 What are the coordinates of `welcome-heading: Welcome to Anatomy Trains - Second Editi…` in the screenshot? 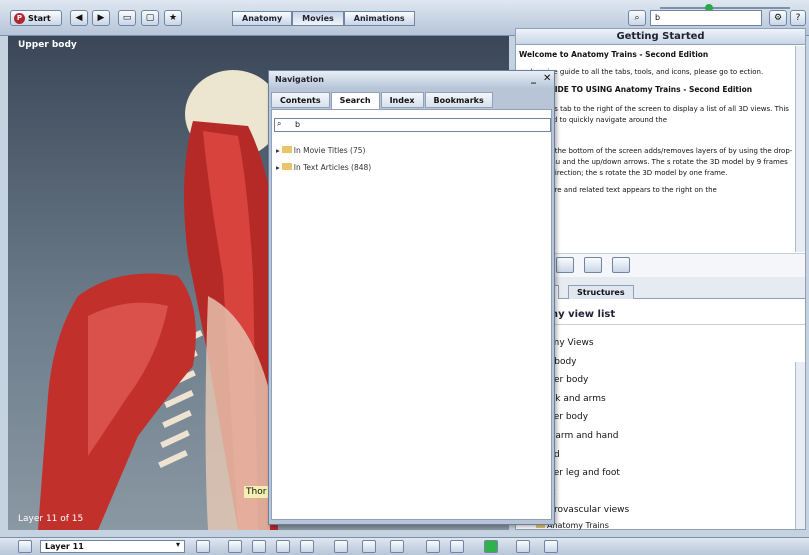 It's located at (614, 54).